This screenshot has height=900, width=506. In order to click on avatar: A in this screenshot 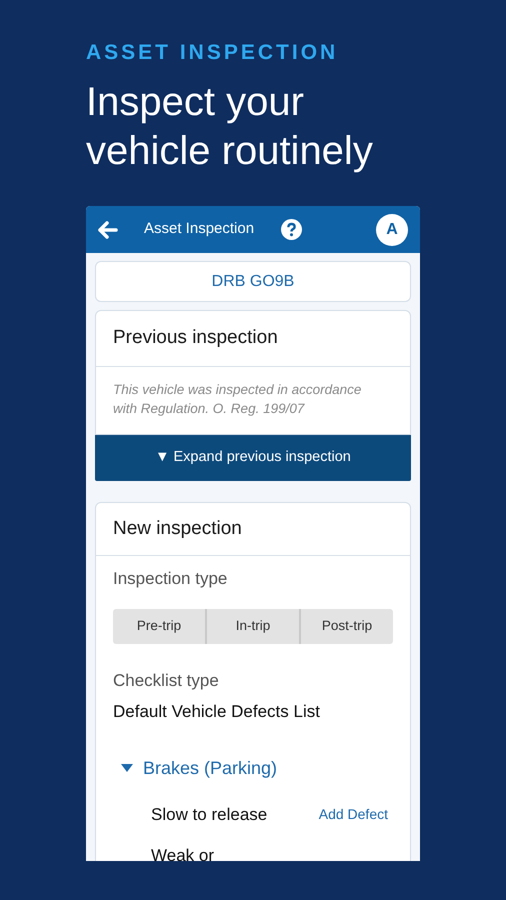, I will do `click(392, 230)`.